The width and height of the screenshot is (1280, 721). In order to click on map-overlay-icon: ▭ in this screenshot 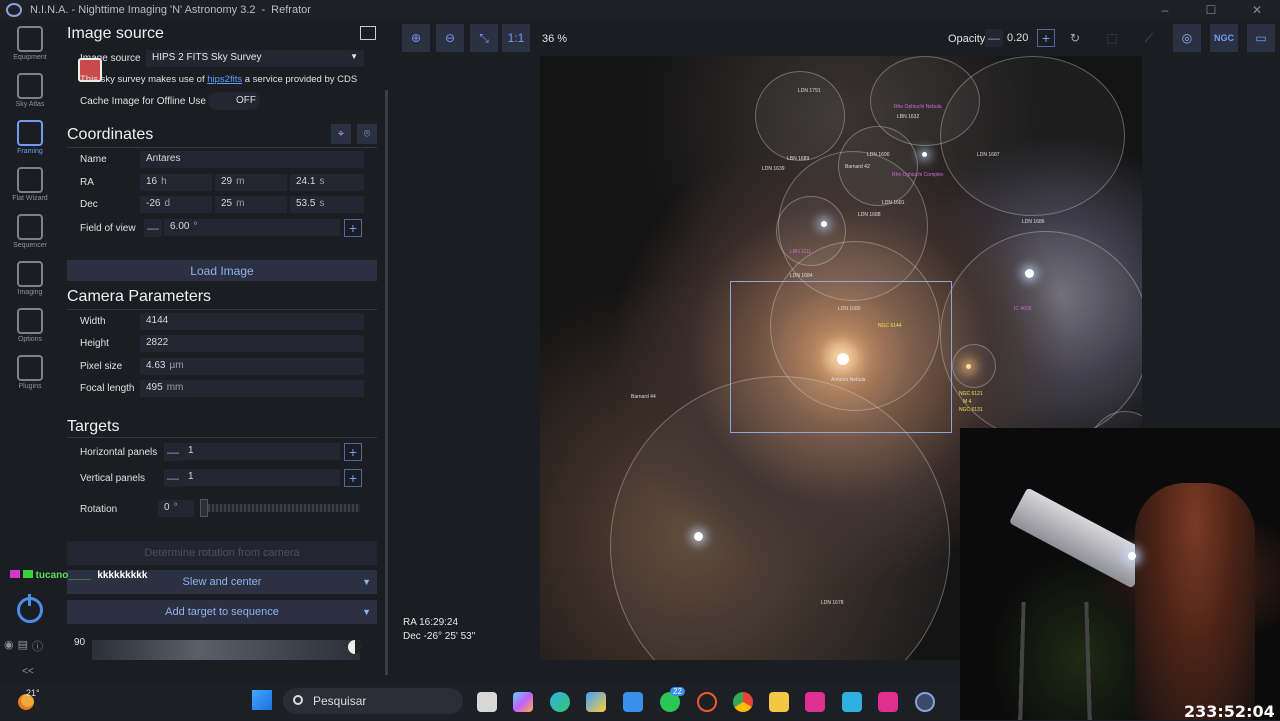, I will do `click(1261, 38)`.